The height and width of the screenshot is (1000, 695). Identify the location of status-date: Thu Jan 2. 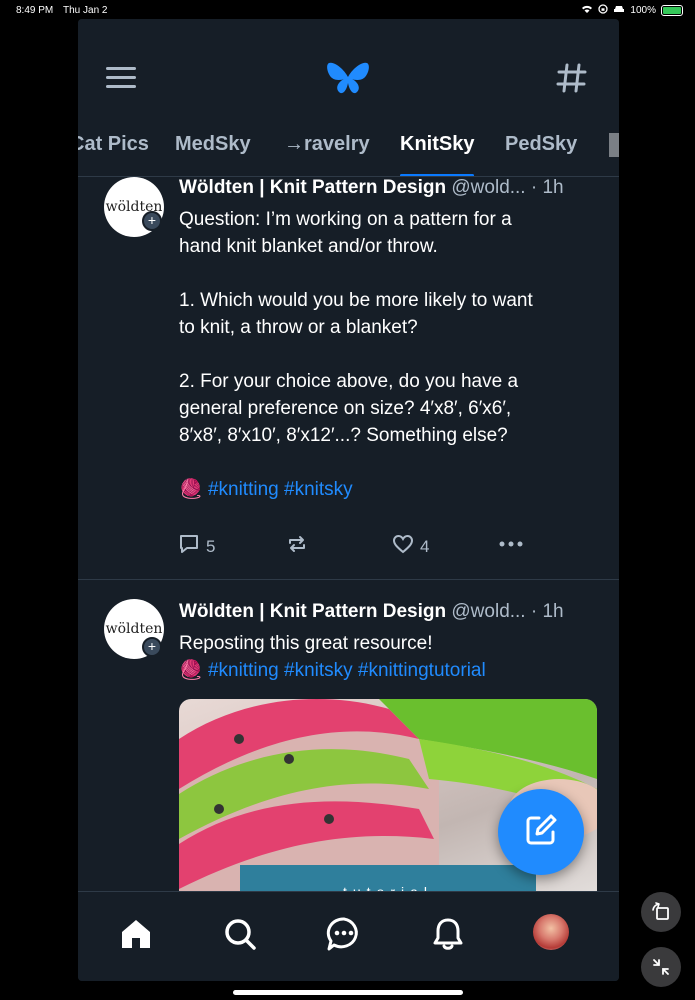
(85, 10).